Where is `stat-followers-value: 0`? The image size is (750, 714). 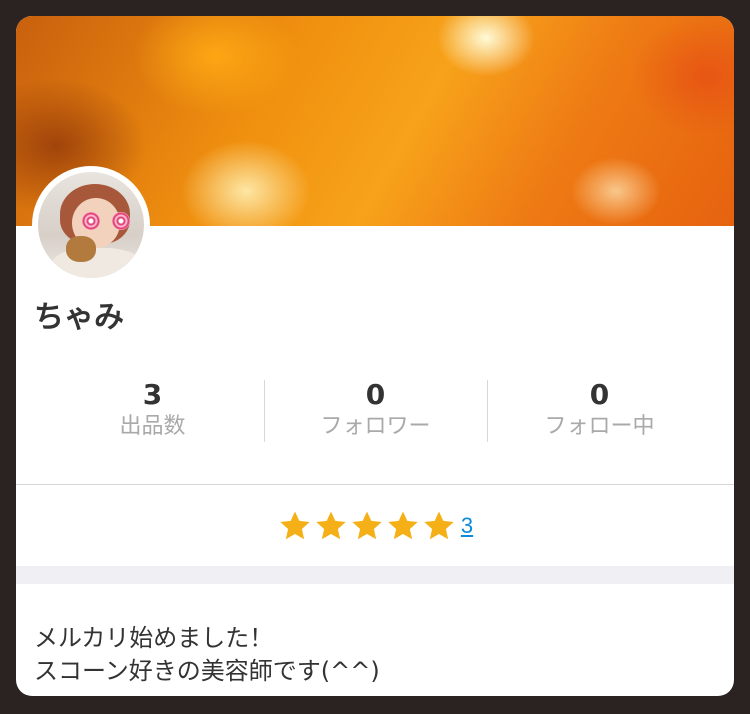
stat-followers-value: 0 is located at coordinates (375, 394).